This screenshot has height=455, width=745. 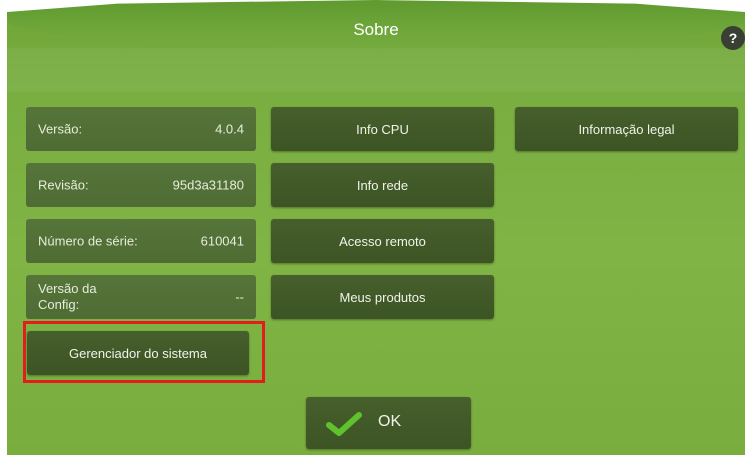 I want to click on version-box: Versão: 4.0.4, so click(x=141, y=129).